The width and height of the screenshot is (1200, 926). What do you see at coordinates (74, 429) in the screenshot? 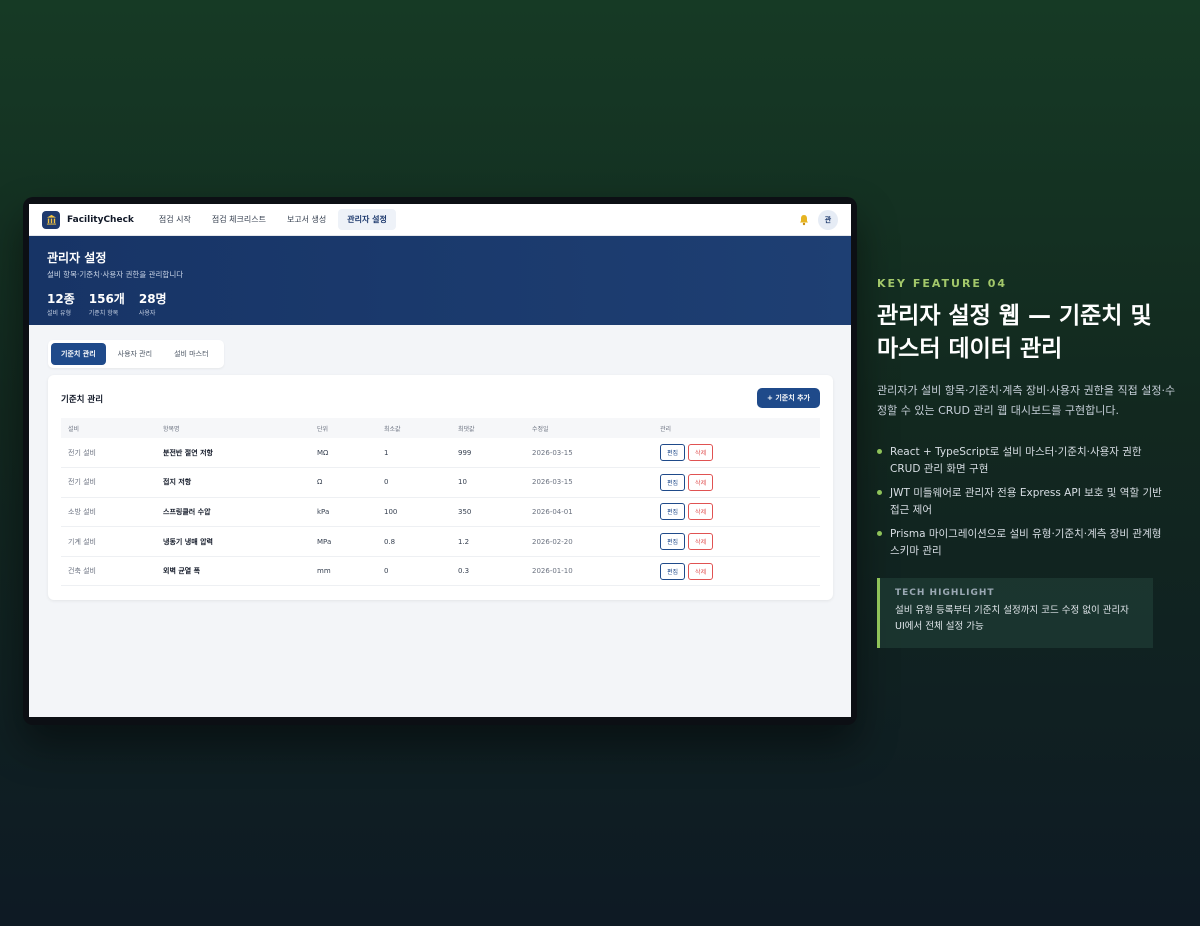
I see `col-equipment: 설비` at bounding box center [74, 429].